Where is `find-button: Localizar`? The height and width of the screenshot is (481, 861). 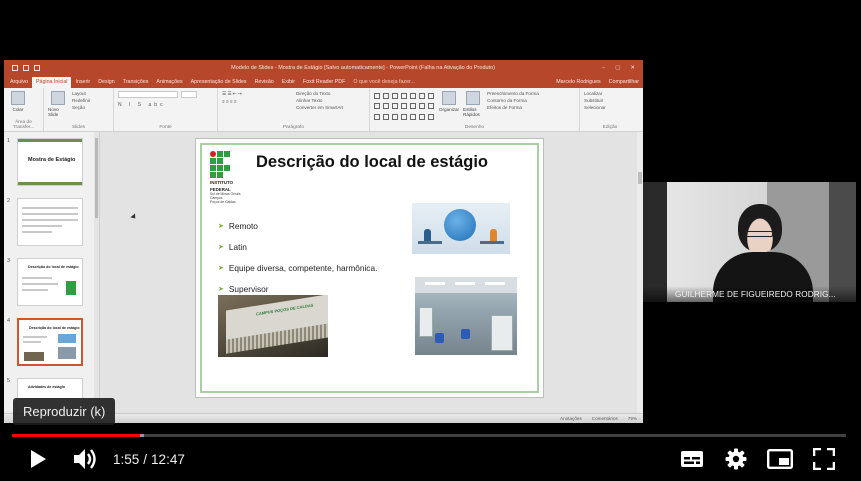 find-button: Localizar is located at coordinates (593, 93).